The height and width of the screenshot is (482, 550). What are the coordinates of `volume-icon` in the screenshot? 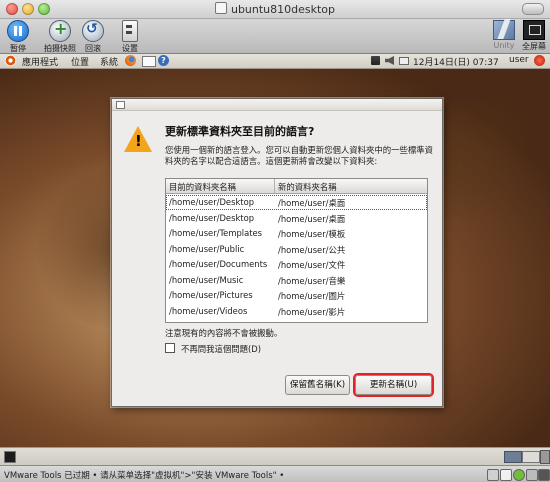 It's located at (389, 60).